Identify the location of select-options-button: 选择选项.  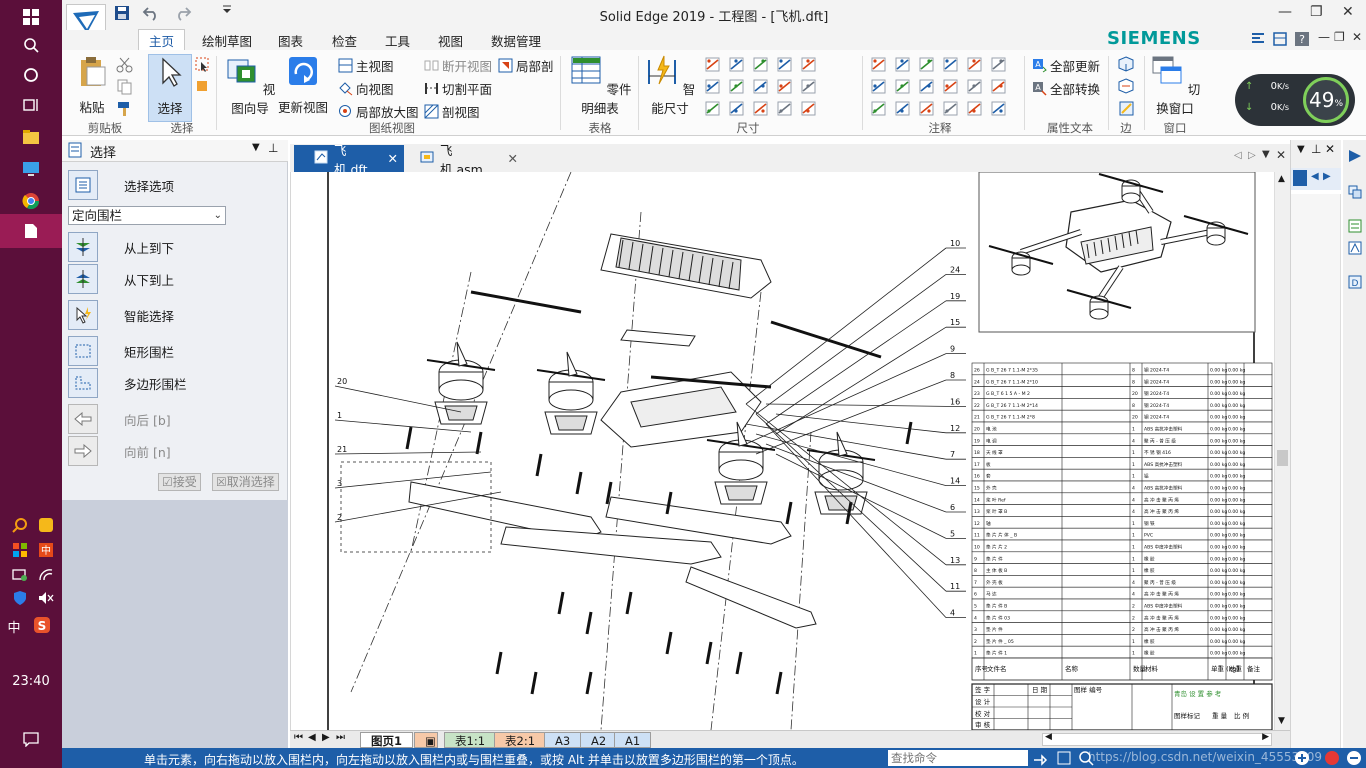
(121, 185).